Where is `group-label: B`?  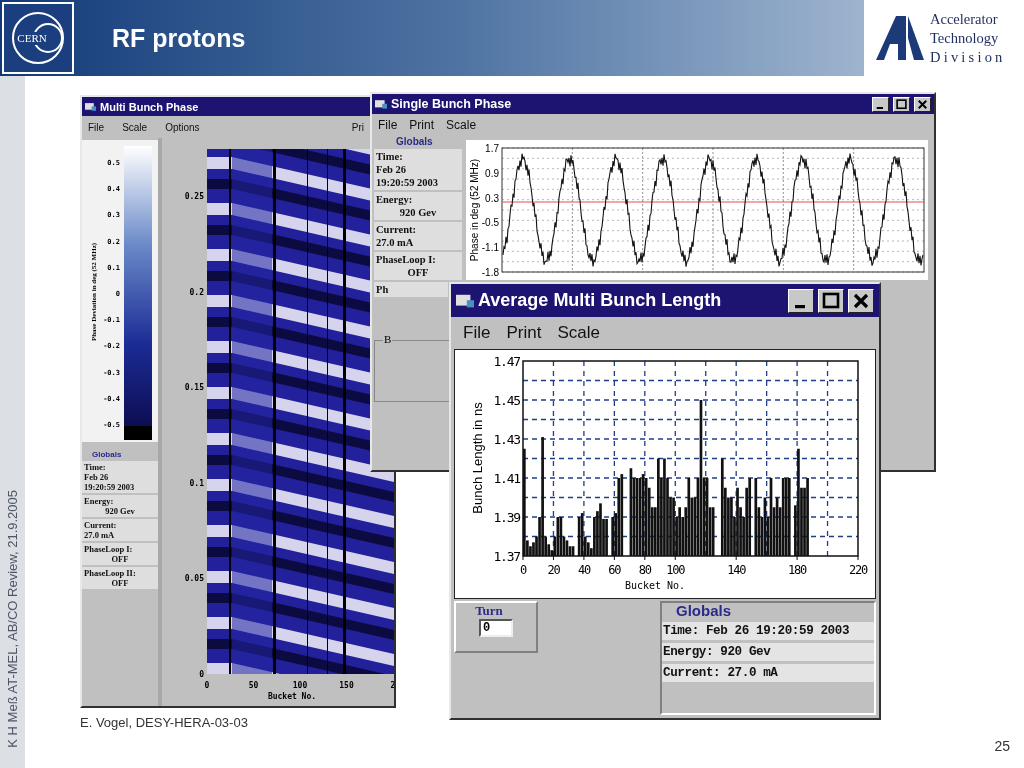 group-label: B is located at coordinates (388, 339).